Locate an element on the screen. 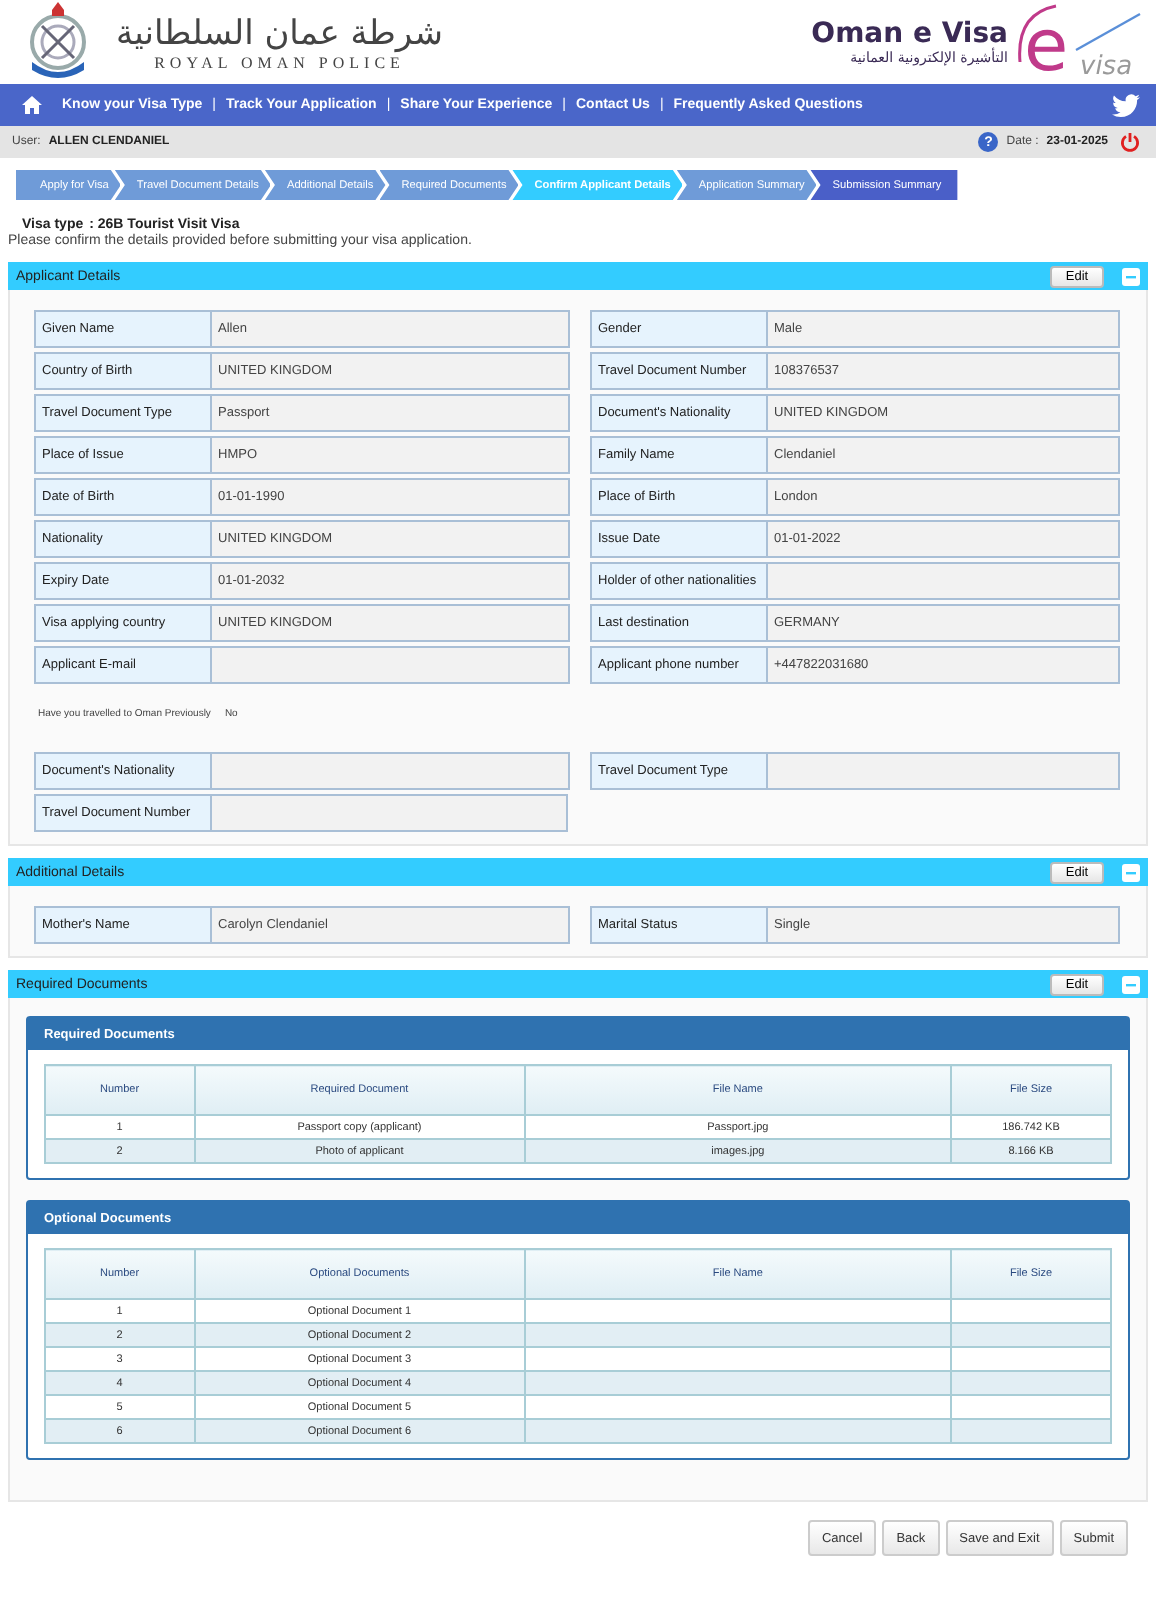 This screenshot has height=1606, width=1156. home-icon is located at coordinates (32, 105).